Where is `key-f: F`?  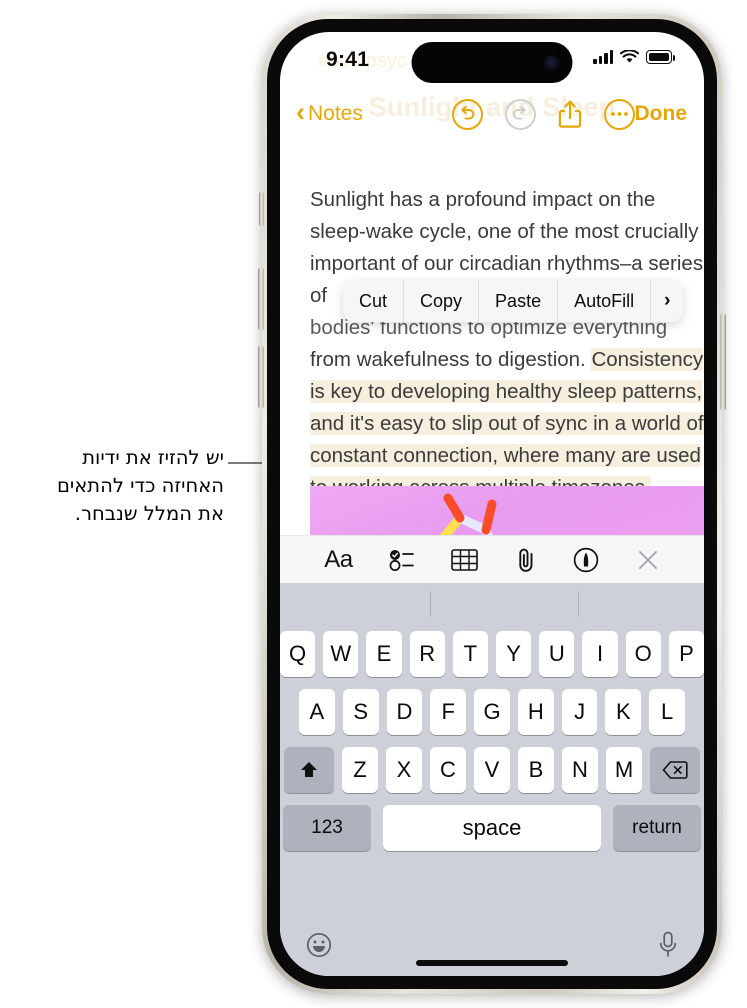 key-f: F is located at coordinates (448, 712).